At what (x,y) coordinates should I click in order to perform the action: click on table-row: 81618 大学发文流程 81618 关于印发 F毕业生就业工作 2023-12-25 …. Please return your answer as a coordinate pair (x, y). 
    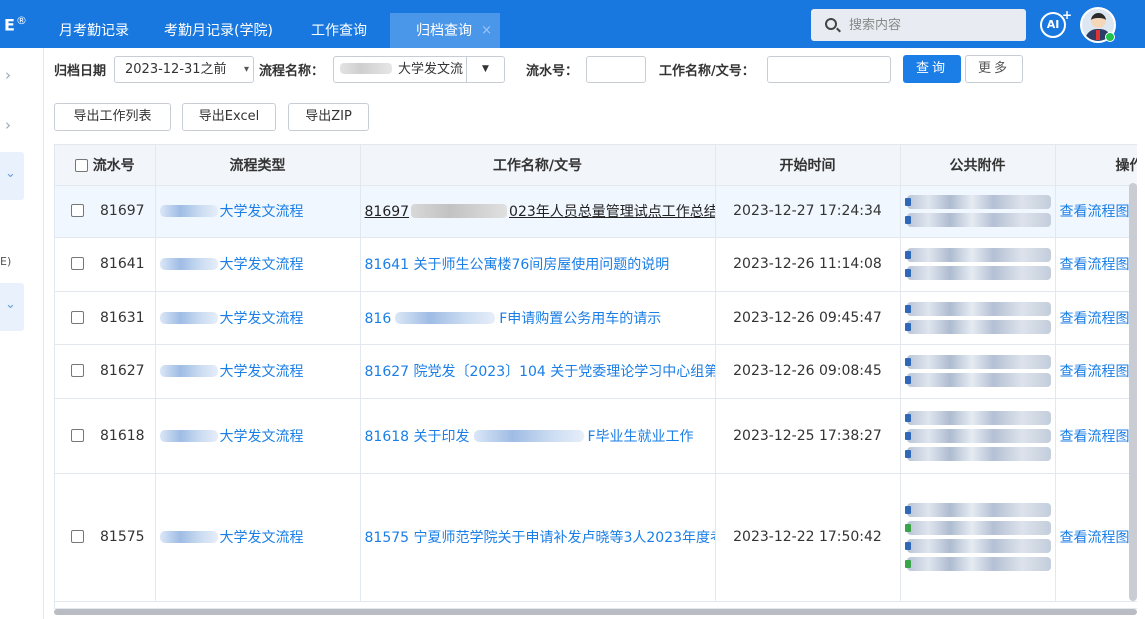
    Looking at the image, I should click on (596, 436).